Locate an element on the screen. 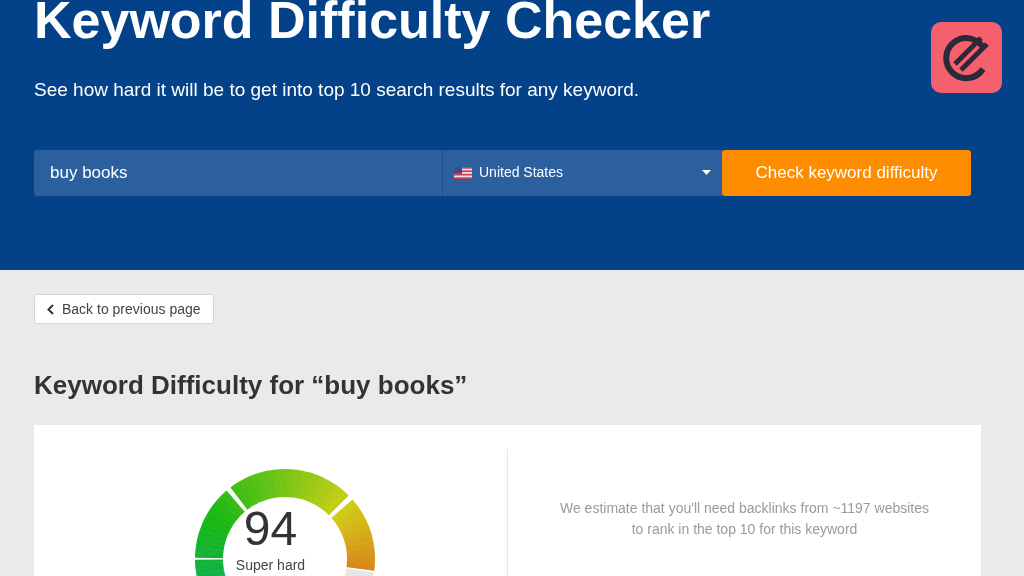 This screenshot has width=1024, height=576. gauge-track is located at coordinates (358, 572).